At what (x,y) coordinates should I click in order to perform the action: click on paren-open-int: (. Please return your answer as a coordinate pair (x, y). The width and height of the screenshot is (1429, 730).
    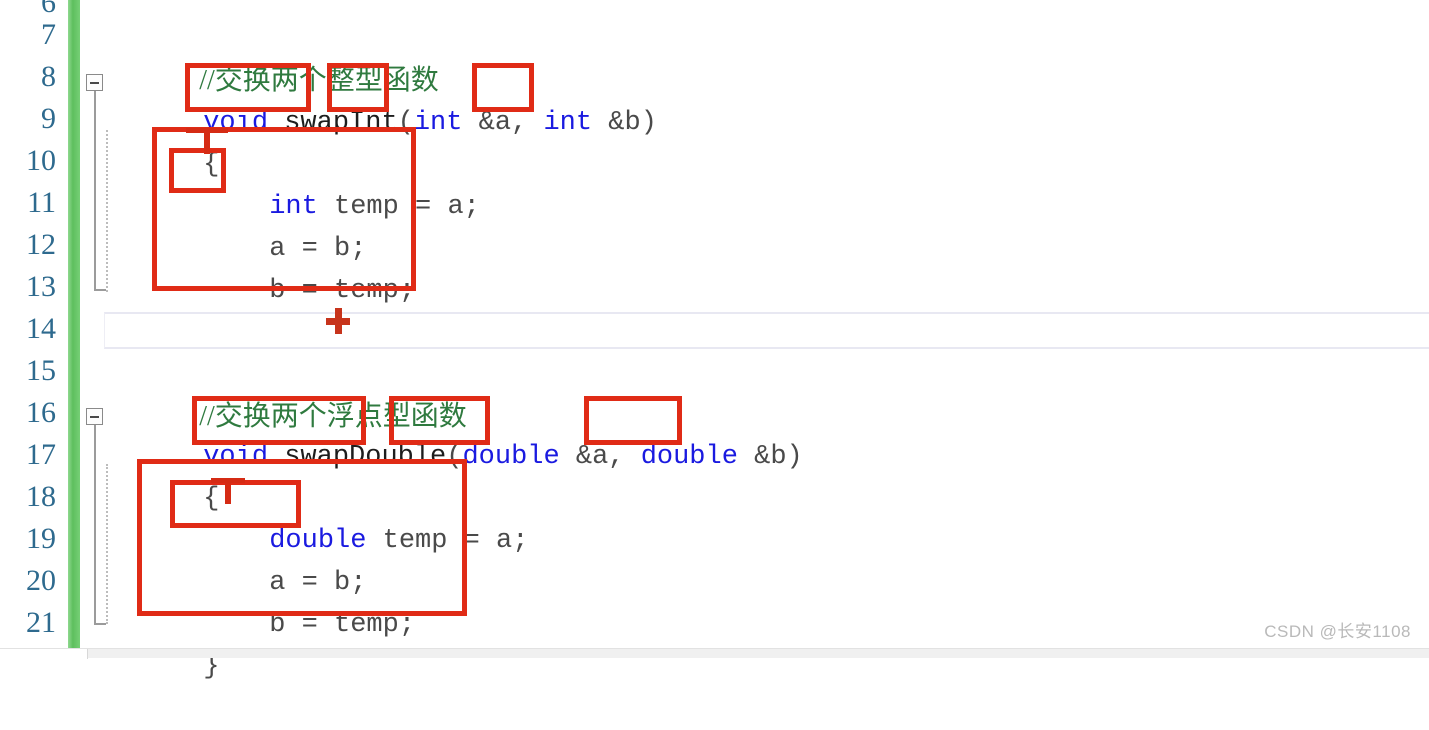
    Looking at the image, I should click on (405, 123).